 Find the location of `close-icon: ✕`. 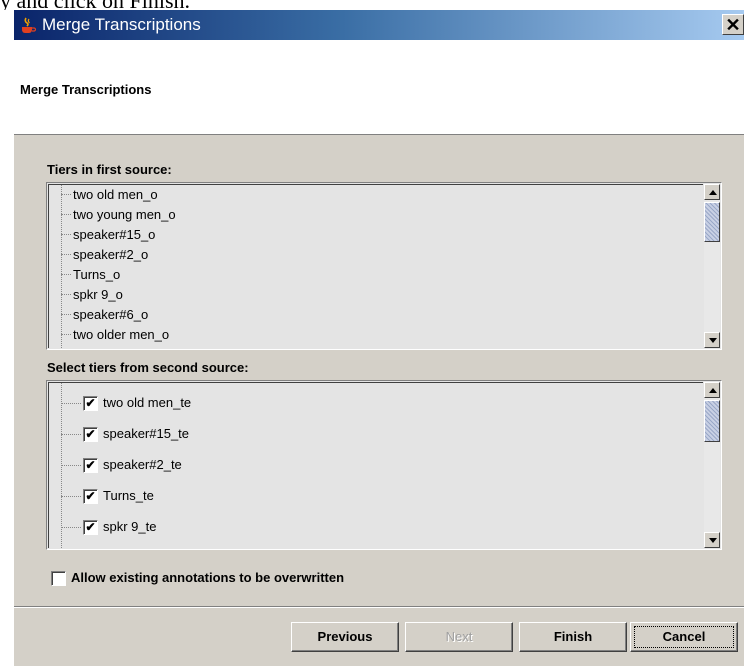

close-icon: ✕ is located at coordinates (733, 24).